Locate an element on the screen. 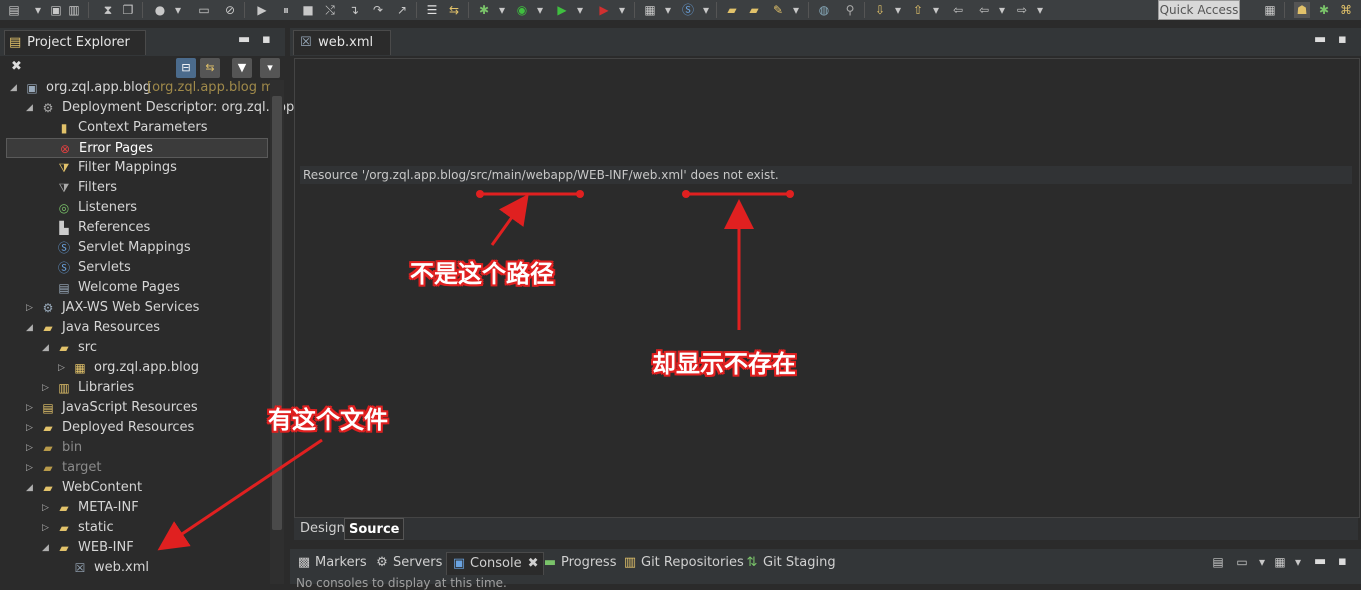 Image resolution: width=1361 pixels, height=590 pixels. arrow-file-exists is located at coordinates (240, 494).